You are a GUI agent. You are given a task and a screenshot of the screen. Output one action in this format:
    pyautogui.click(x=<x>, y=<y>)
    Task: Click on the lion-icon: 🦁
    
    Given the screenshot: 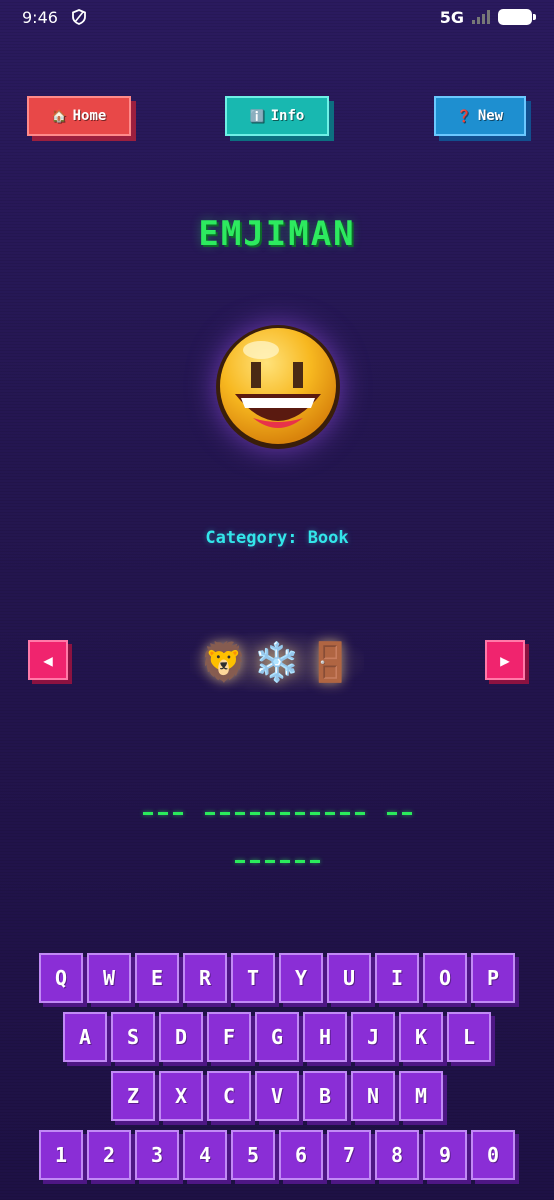 What is the action you would take?
    pyautogui.click(x=224, y=661)
    